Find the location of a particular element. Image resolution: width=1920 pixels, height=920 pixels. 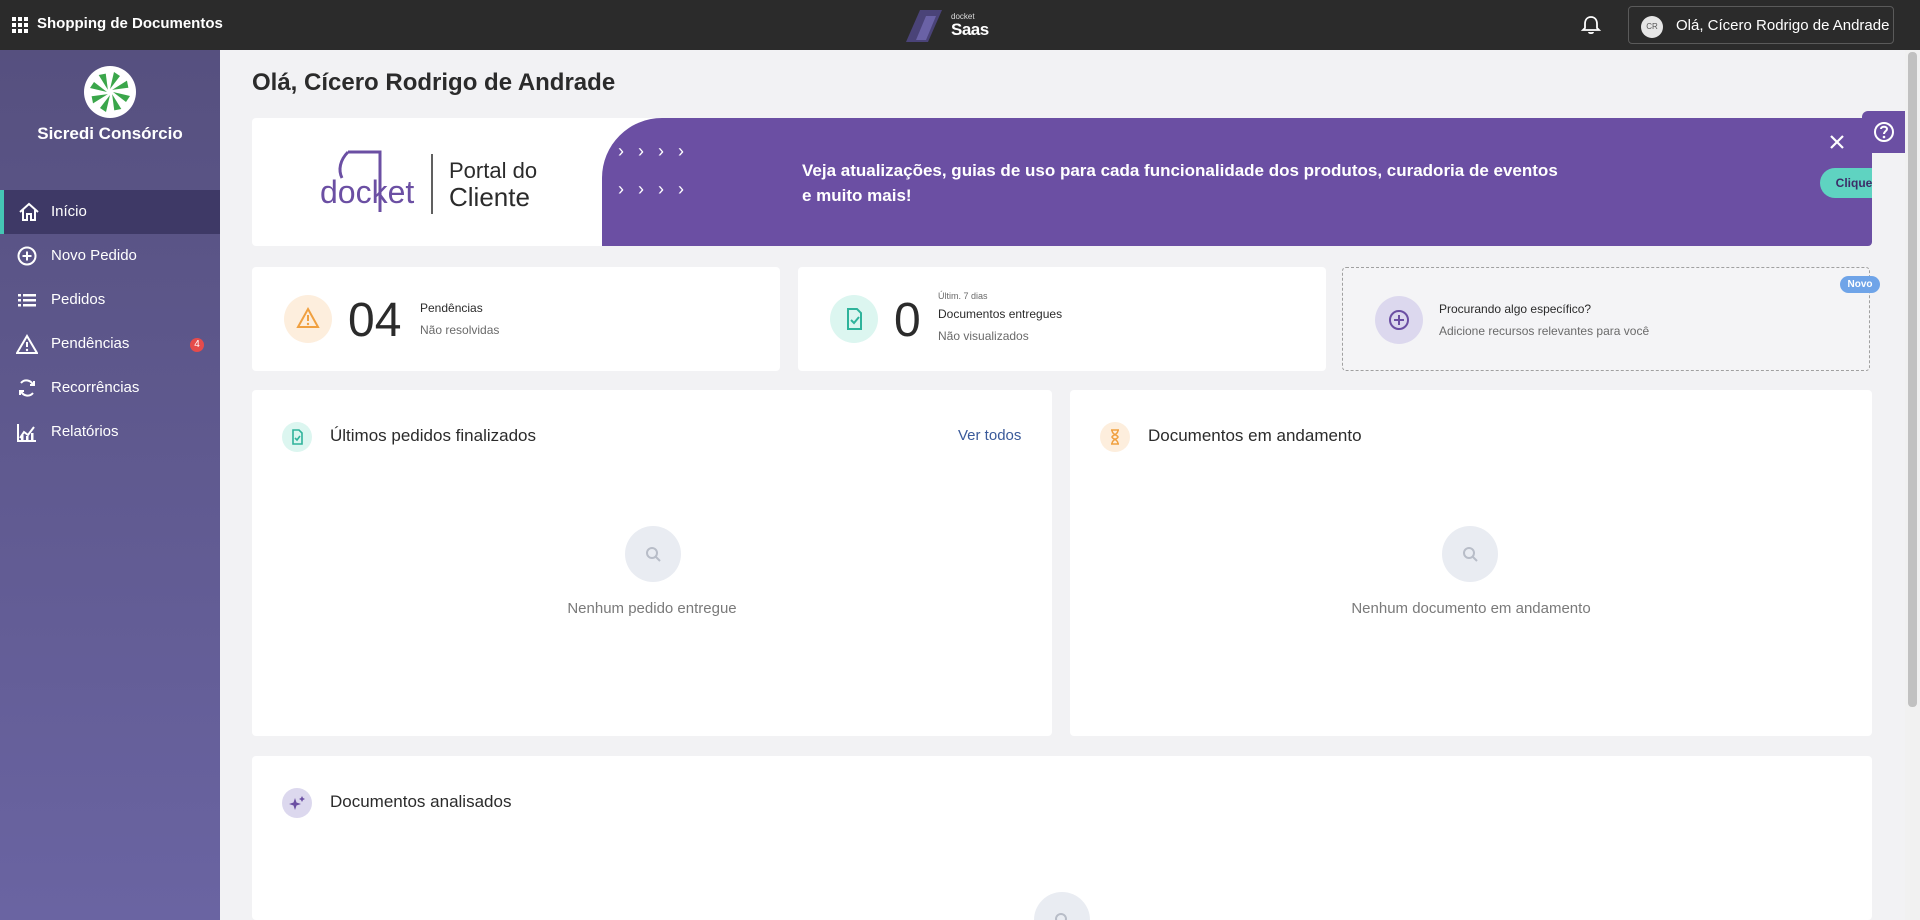

apps-grid-icon is located at coordinates (20, 25).